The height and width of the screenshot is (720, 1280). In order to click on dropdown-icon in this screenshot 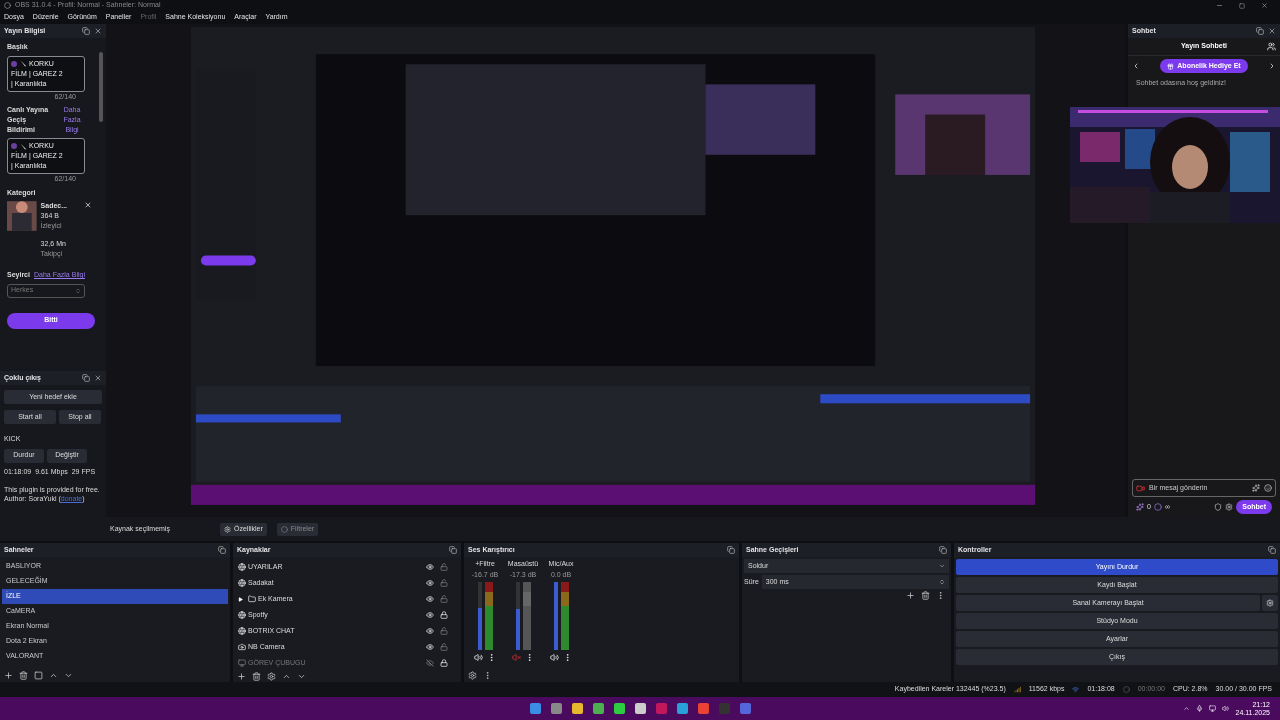, I will do `click(942, 566)`.